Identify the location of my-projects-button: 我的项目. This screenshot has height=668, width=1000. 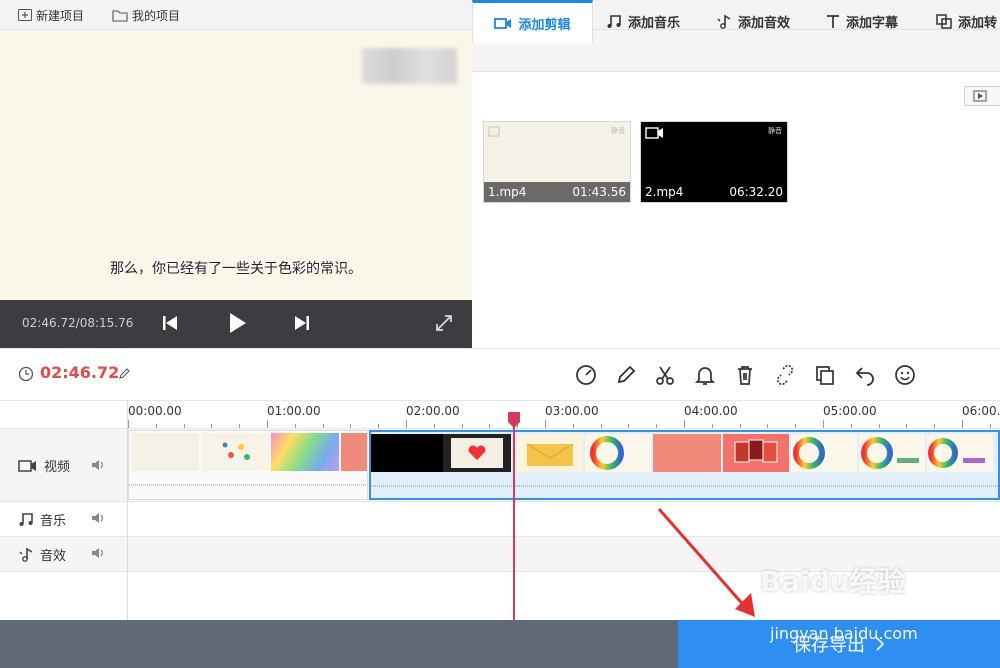
(146, 15).